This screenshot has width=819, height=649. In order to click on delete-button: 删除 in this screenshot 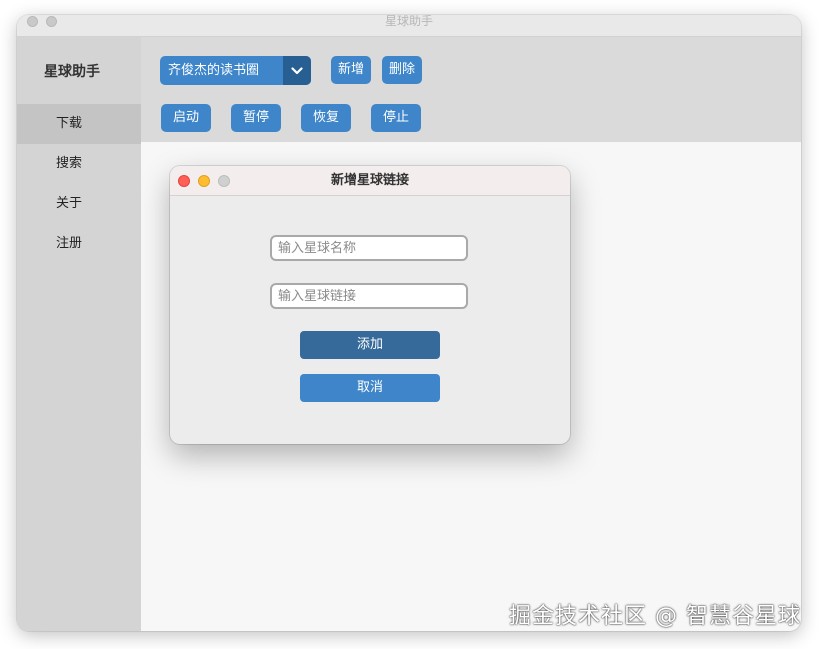, I will do `click(402, 70)`.